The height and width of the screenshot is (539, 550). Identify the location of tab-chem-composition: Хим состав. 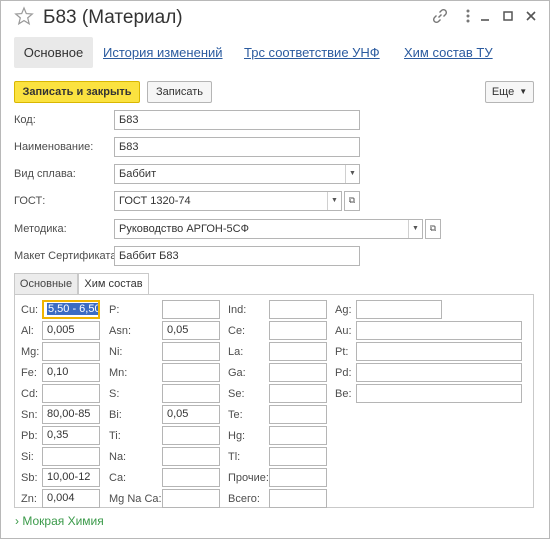
(113, 284).